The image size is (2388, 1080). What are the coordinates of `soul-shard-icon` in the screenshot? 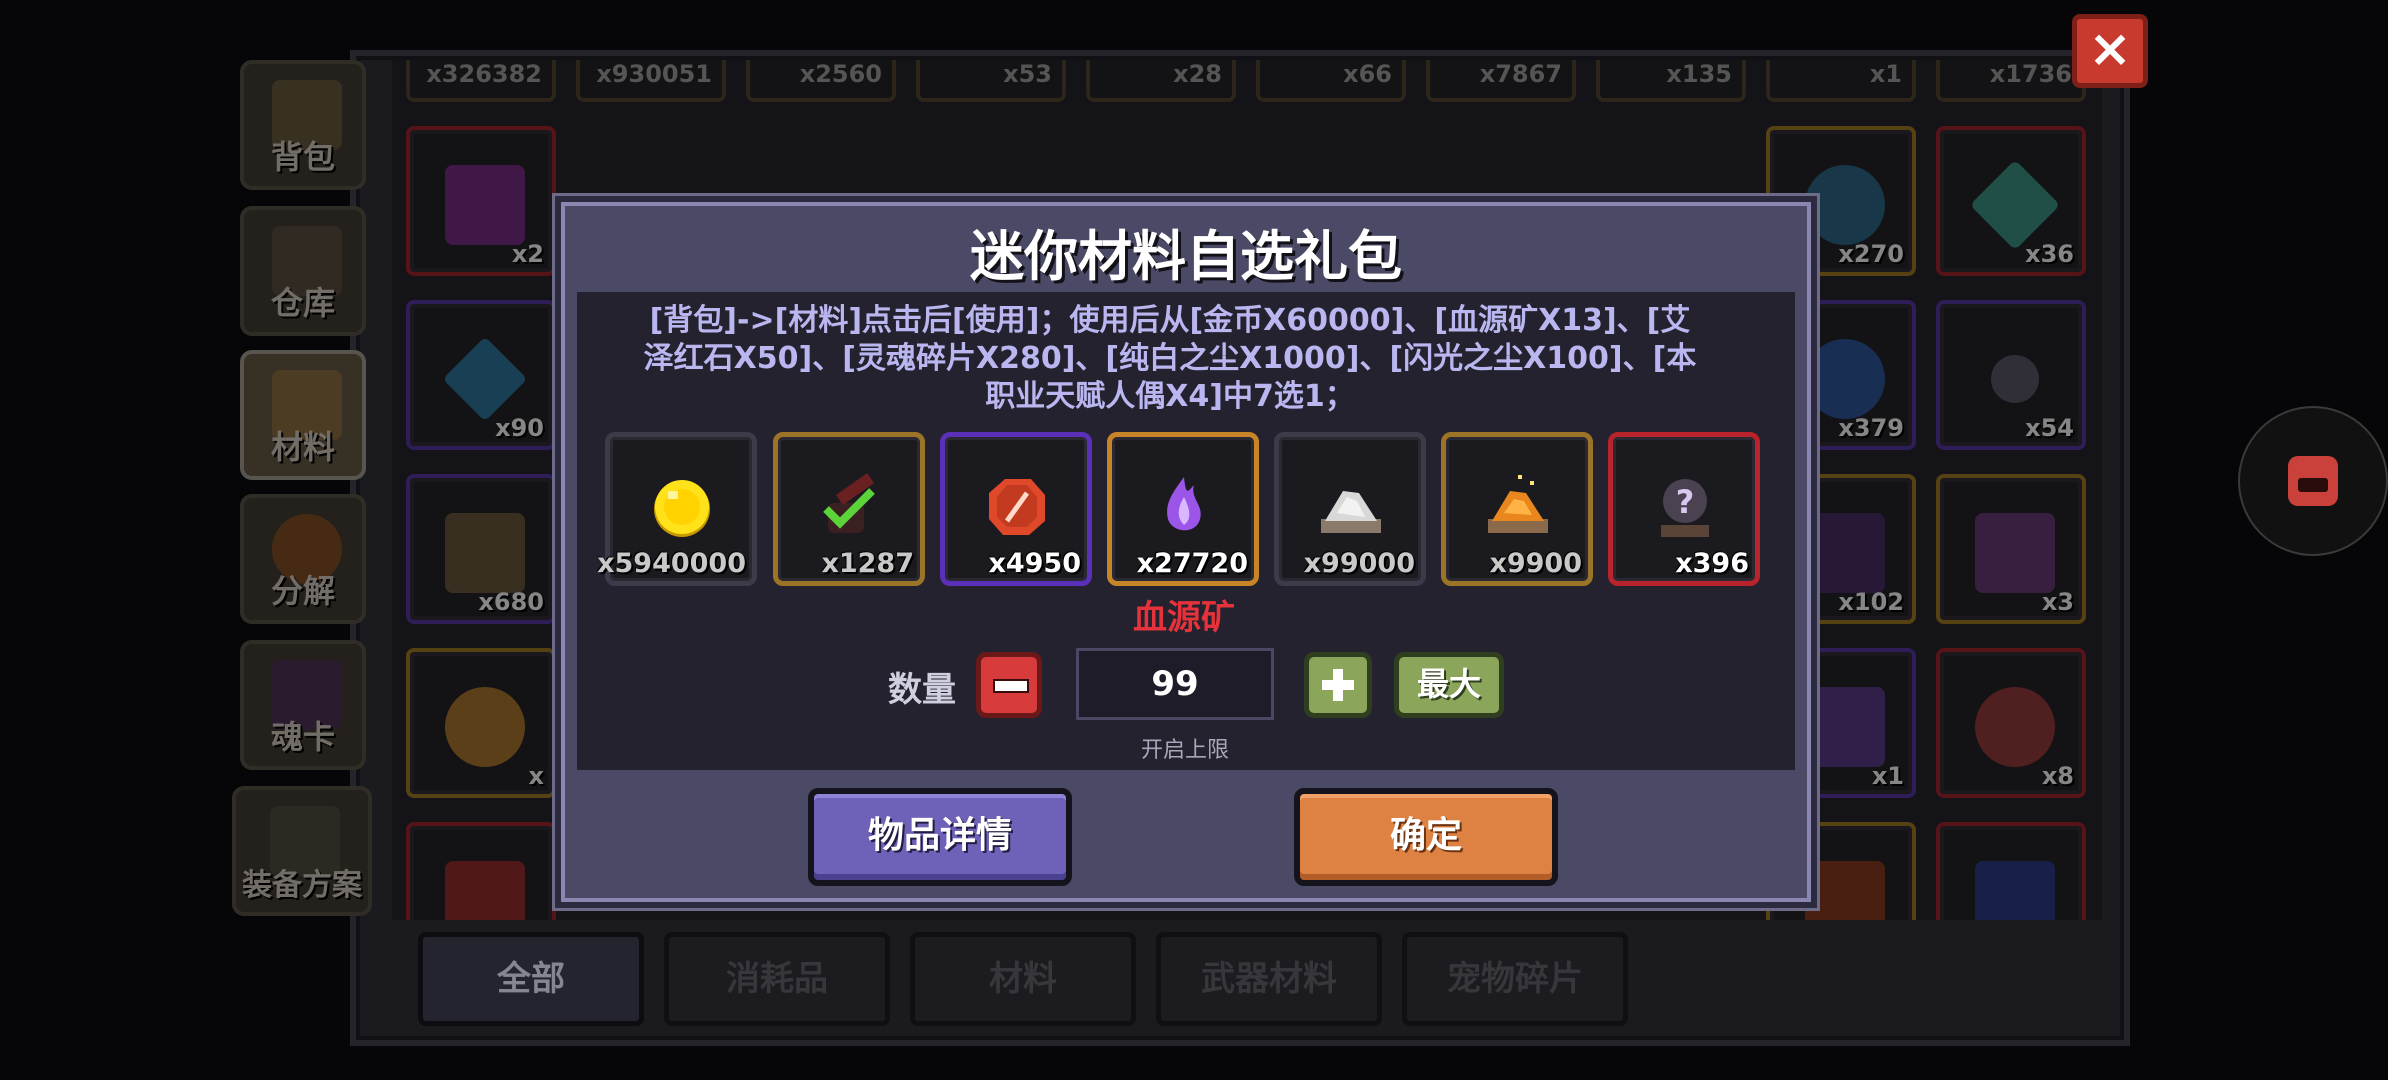 It's located at (1184, 504).